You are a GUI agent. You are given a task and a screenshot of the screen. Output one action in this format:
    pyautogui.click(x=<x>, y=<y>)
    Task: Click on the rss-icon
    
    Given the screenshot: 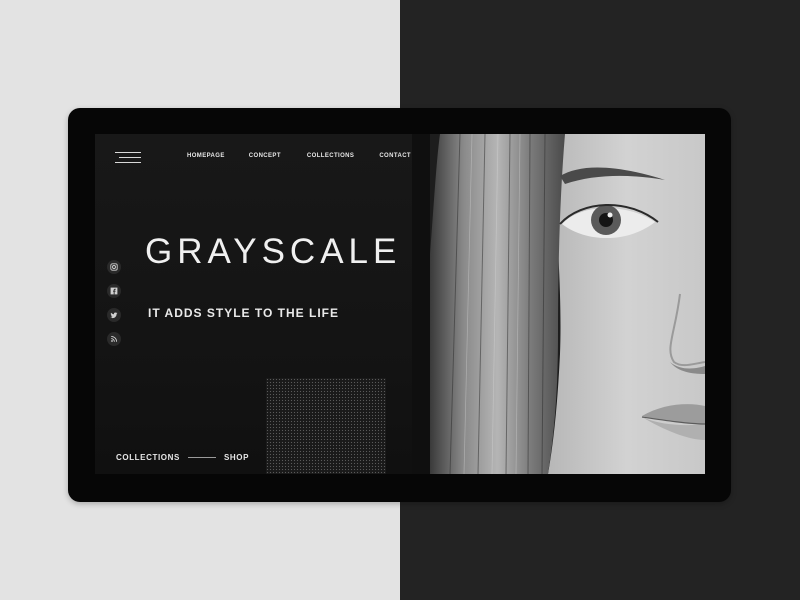 What is the action you would take?
    pyautogui.click(x=114, y=338)
    